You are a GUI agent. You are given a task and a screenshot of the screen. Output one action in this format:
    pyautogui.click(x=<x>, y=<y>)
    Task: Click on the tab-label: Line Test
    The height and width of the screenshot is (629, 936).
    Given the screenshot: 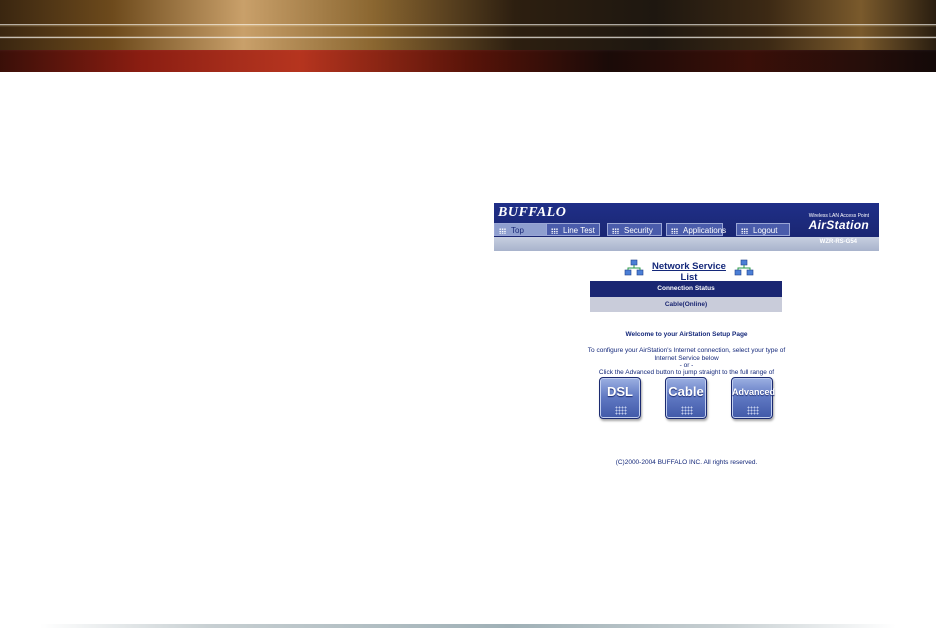 What is the action you would take?
    pyautogui.click(x=579, y=230)
    